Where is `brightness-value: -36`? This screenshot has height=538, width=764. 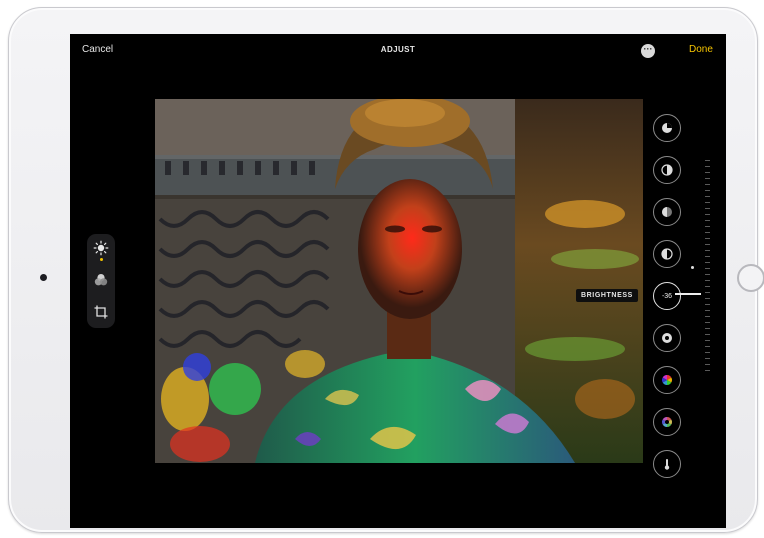
brightness-value: -36 is located at coordinates (667, 296).